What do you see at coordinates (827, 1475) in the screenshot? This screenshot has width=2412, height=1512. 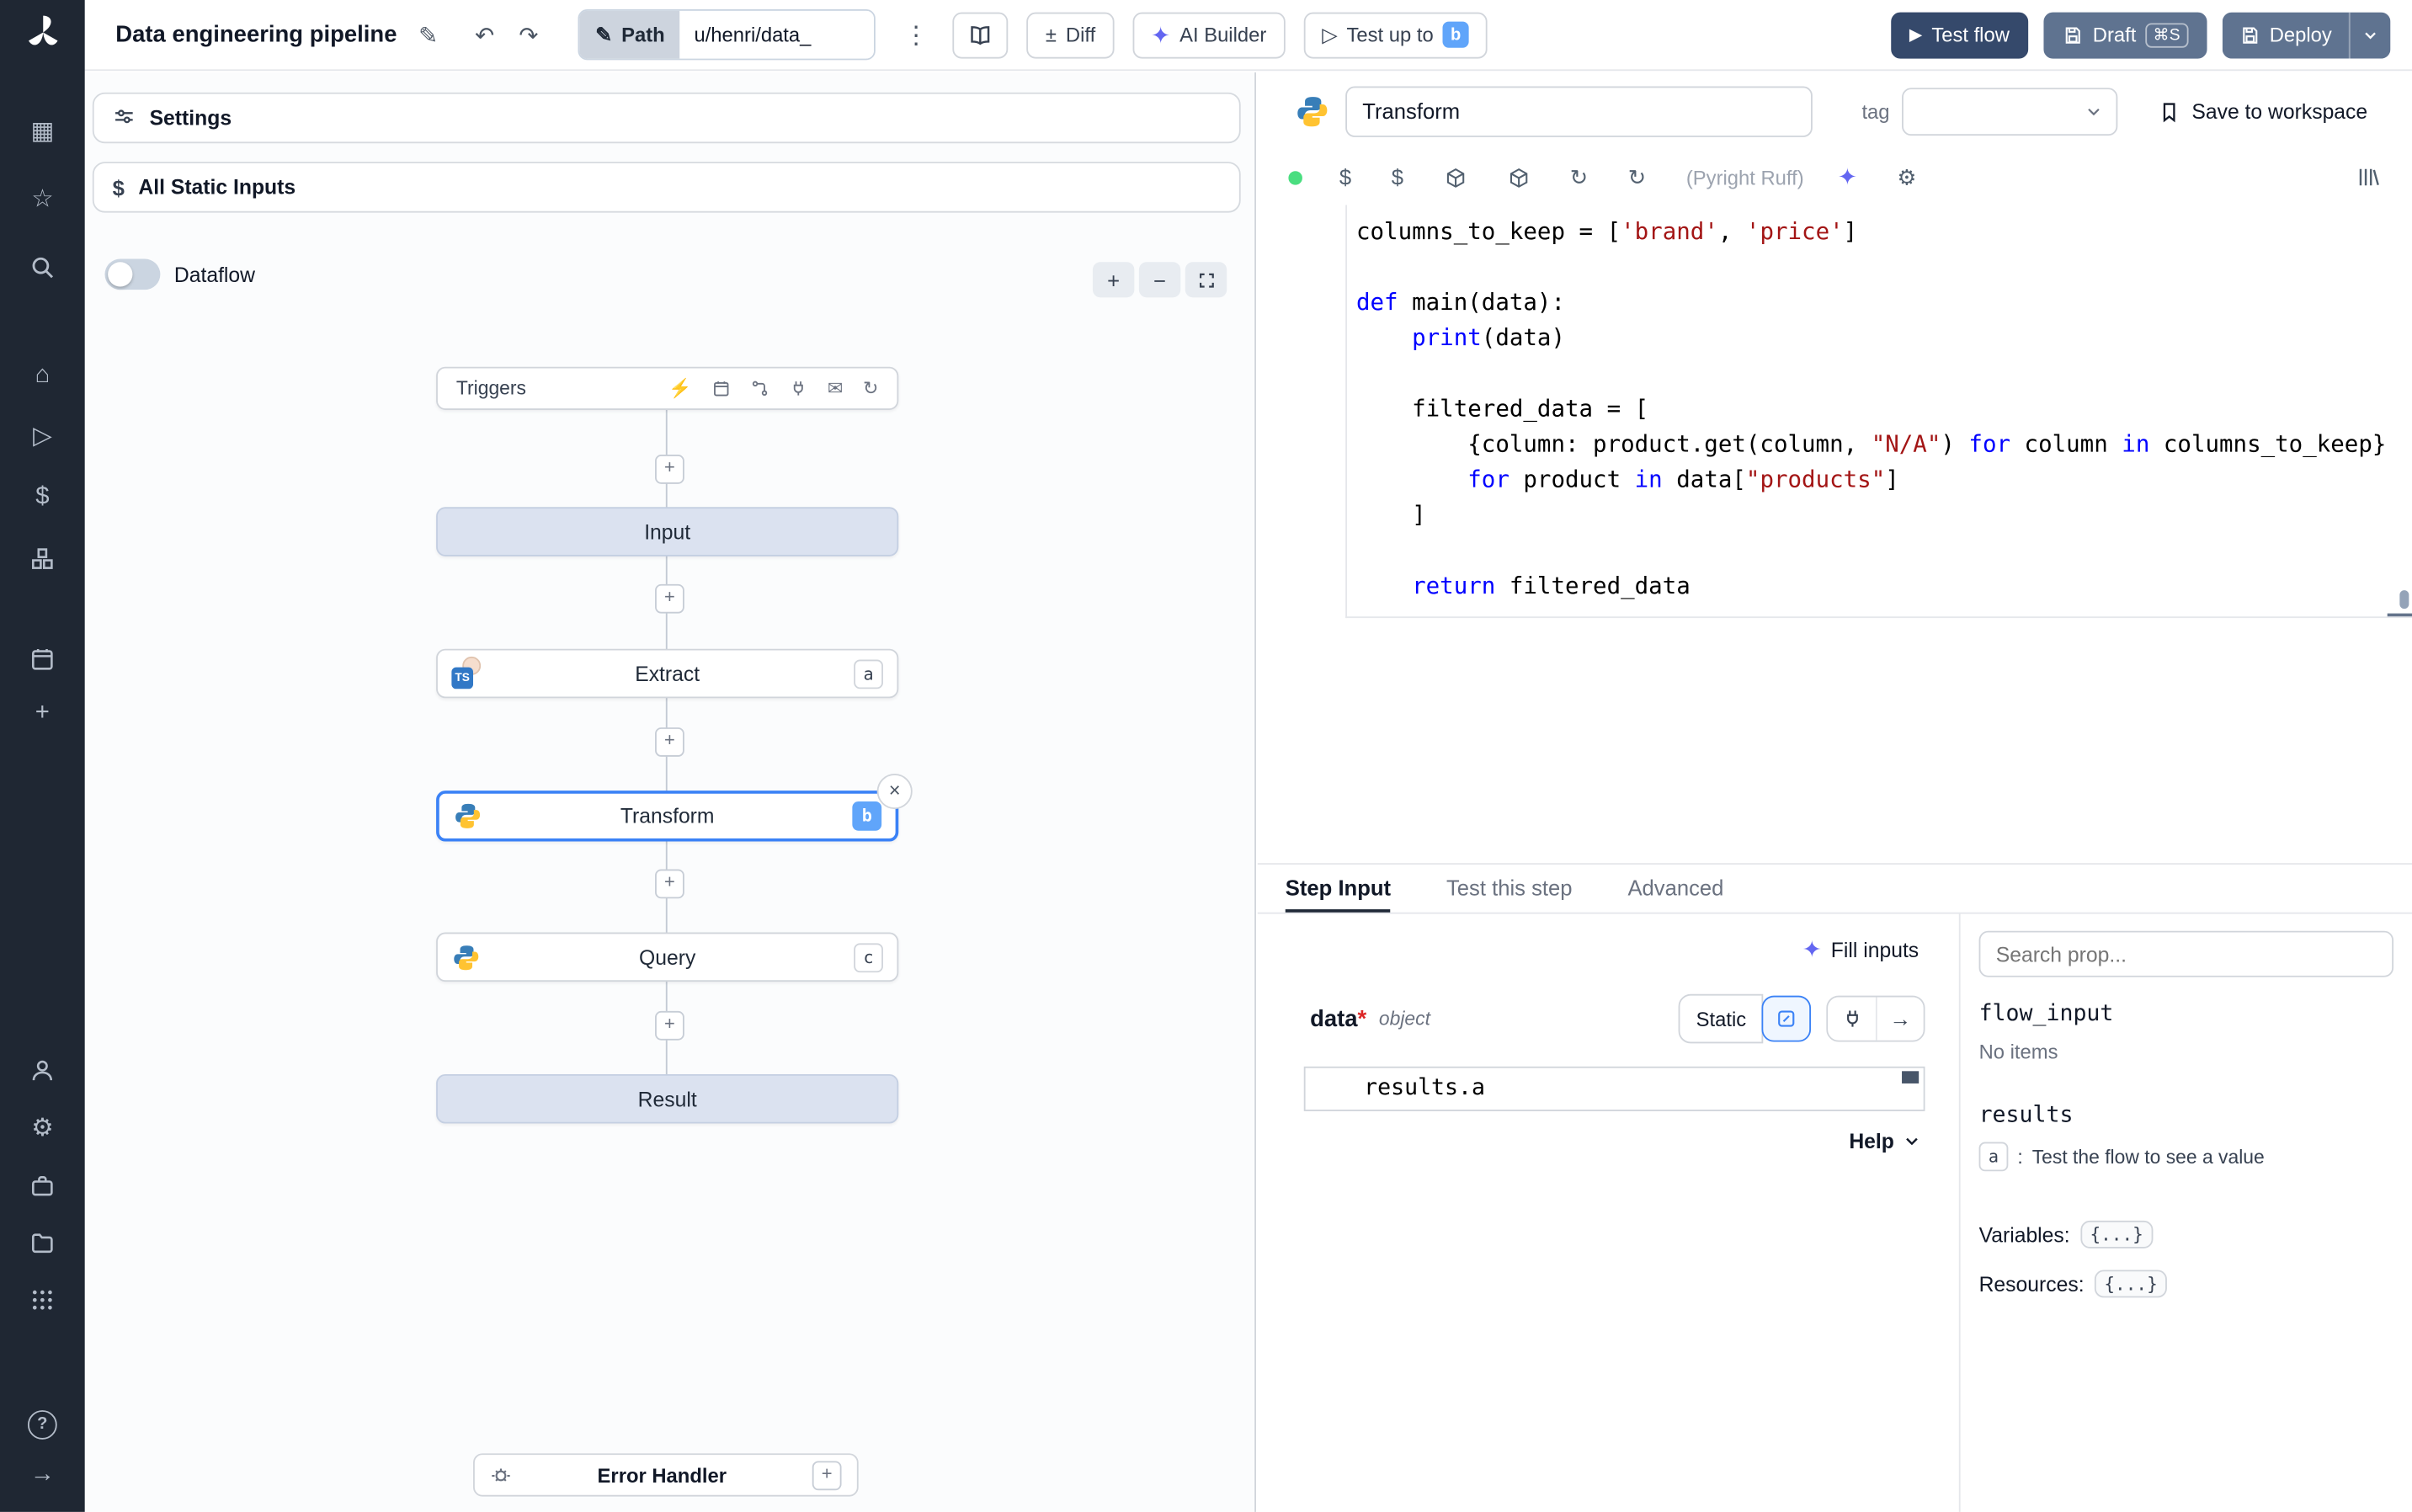 I see `add-error-handler-icon: +` at bounding box center [827, 1475].